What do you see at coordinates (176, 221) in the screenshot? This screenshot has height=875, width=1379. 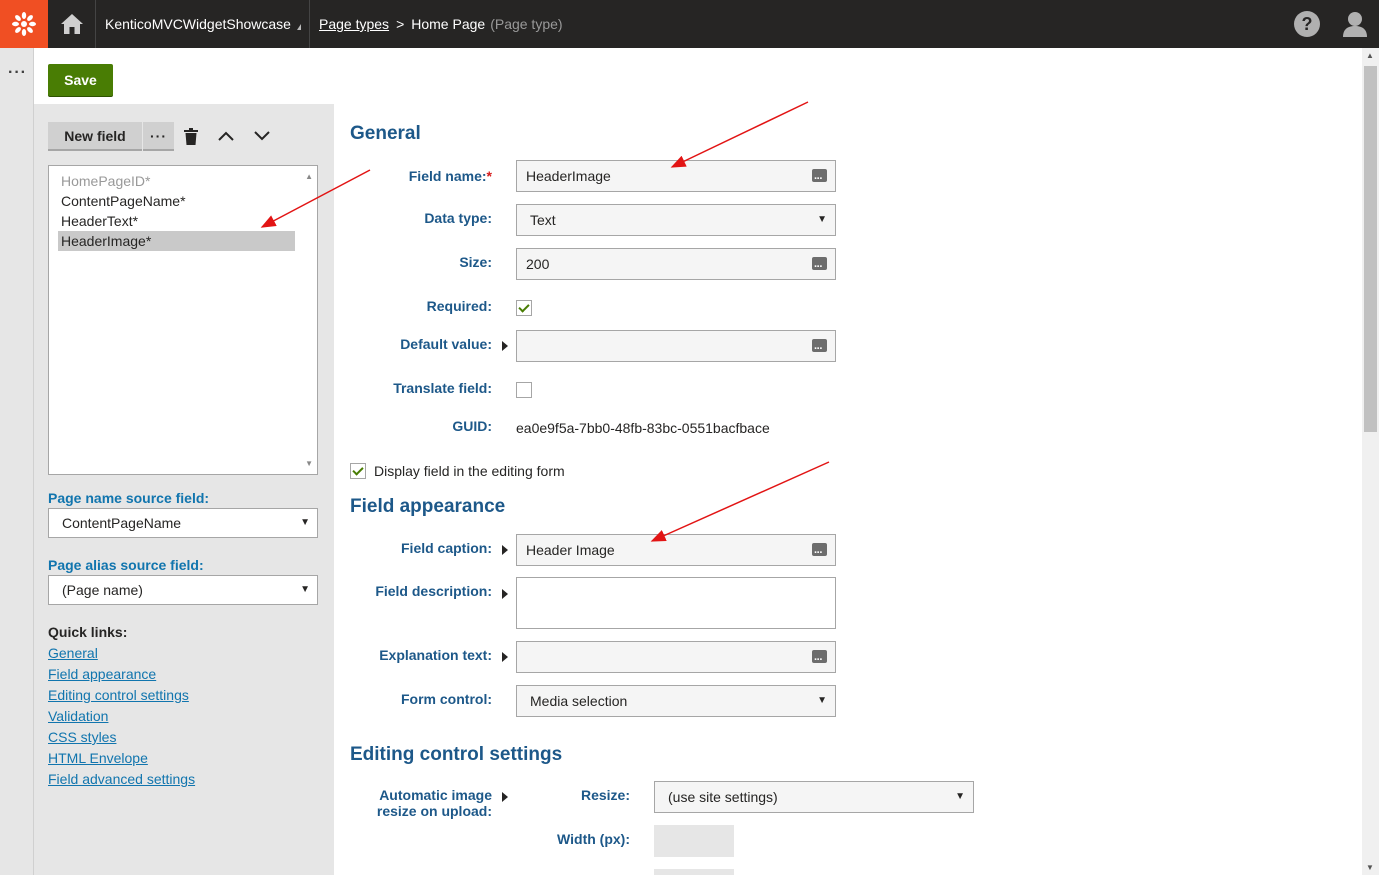 I see `field-list-item: HeaderText*` at bounding box center [176, 221].